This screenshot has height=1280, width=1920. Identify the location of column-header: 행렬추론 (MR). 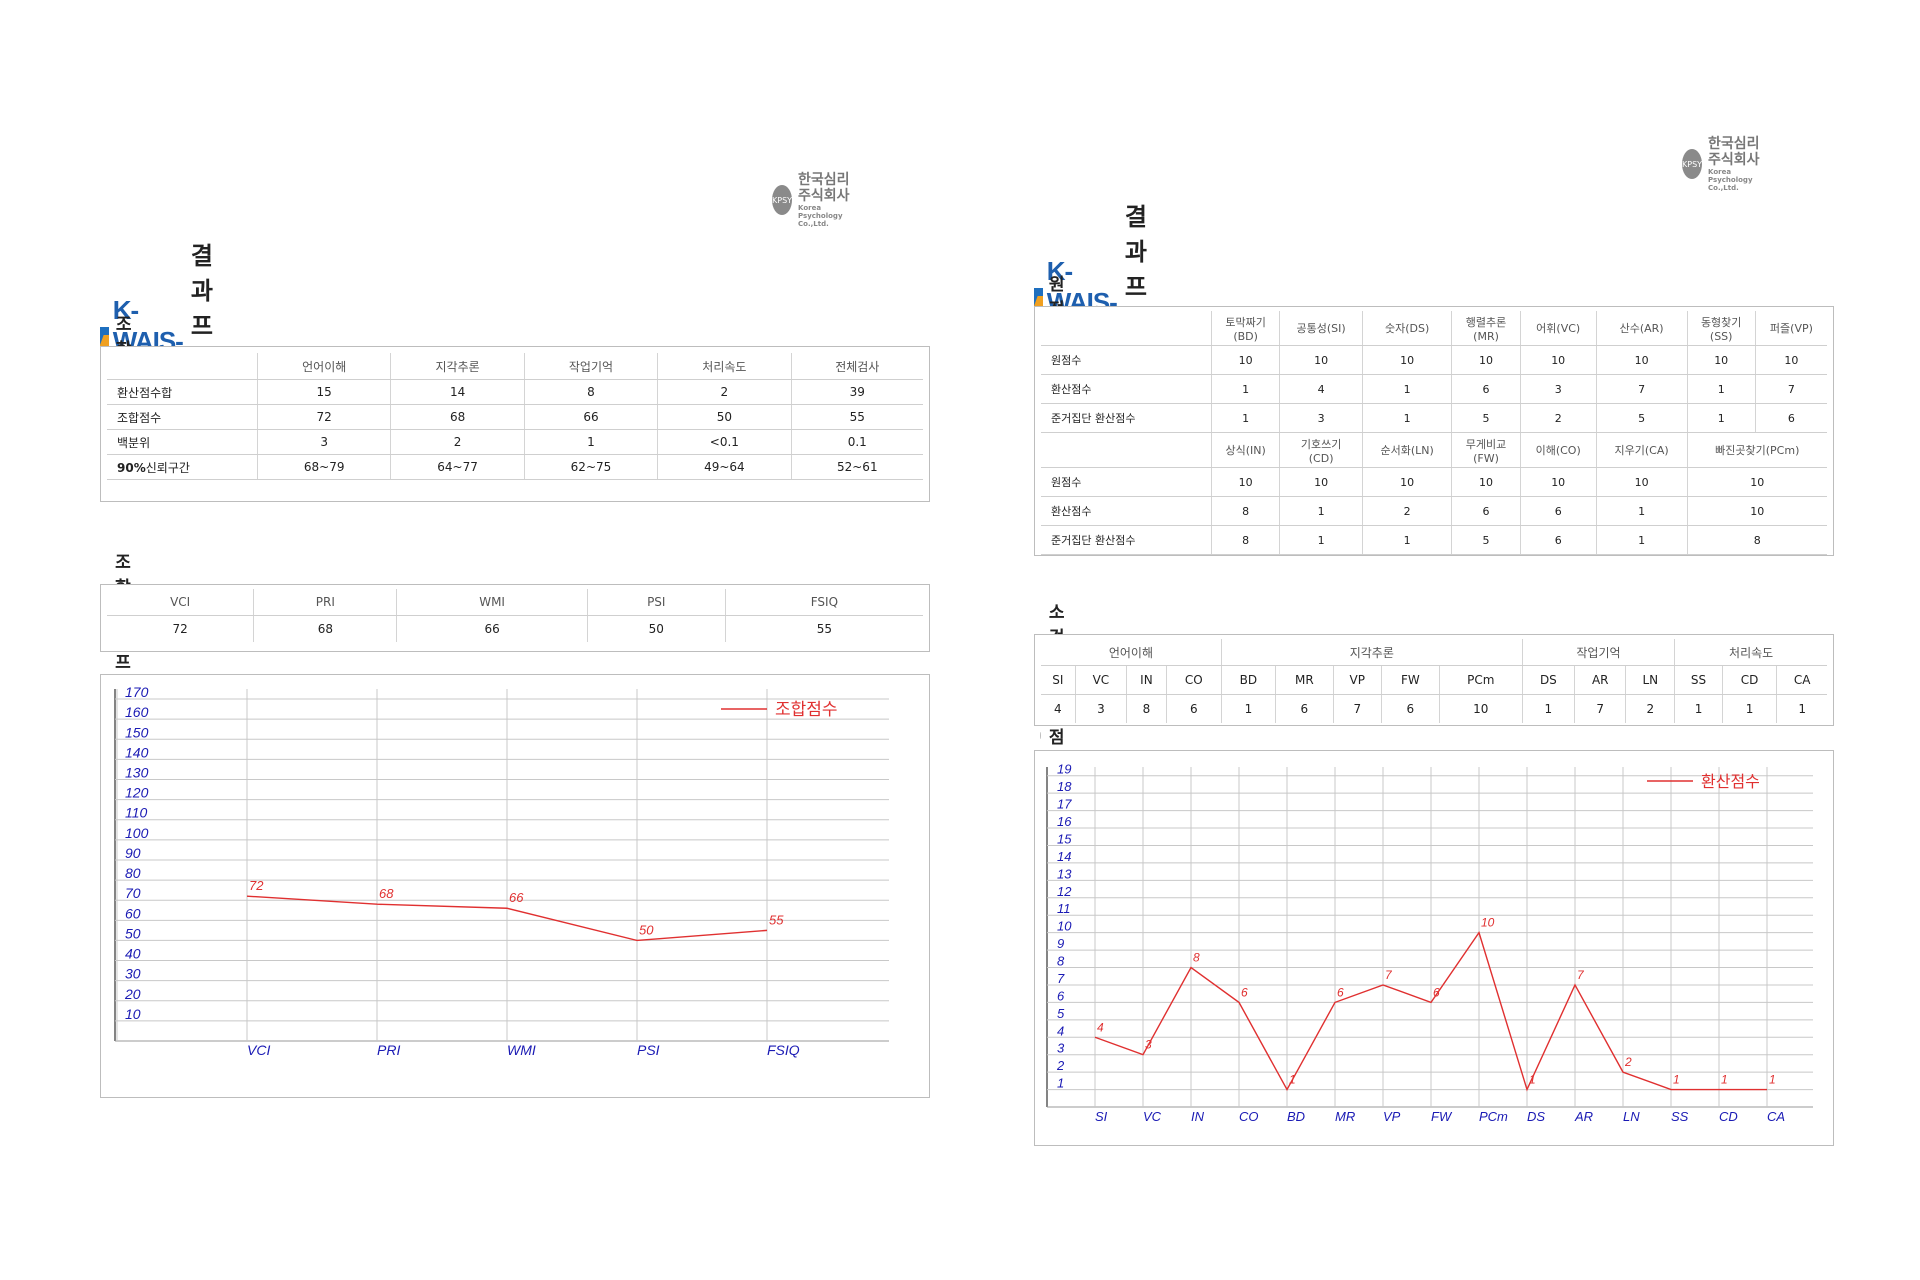
(1486, 328).